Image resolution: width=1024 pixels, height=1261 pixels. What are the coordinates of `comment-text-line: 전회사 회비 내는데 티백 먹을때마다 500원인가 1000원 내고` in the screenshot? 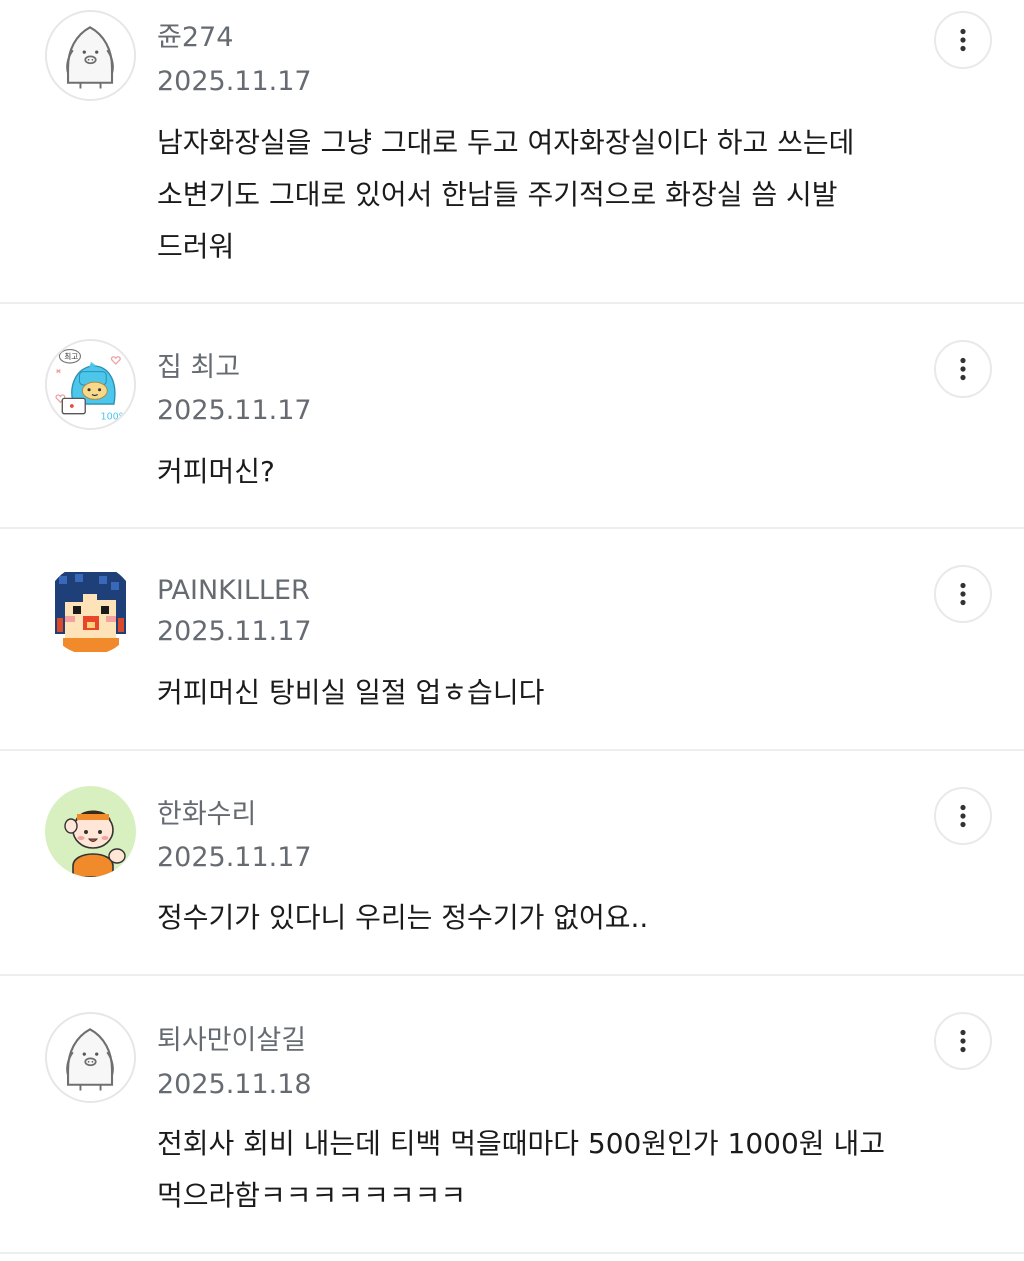 It's located at (521, 1143).